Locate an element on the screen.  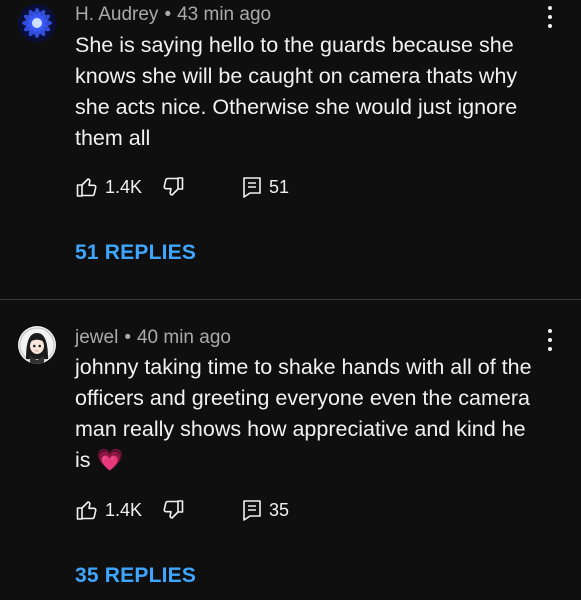
comment-timestamp: 43 min ago is located at coordinates (224, 14).